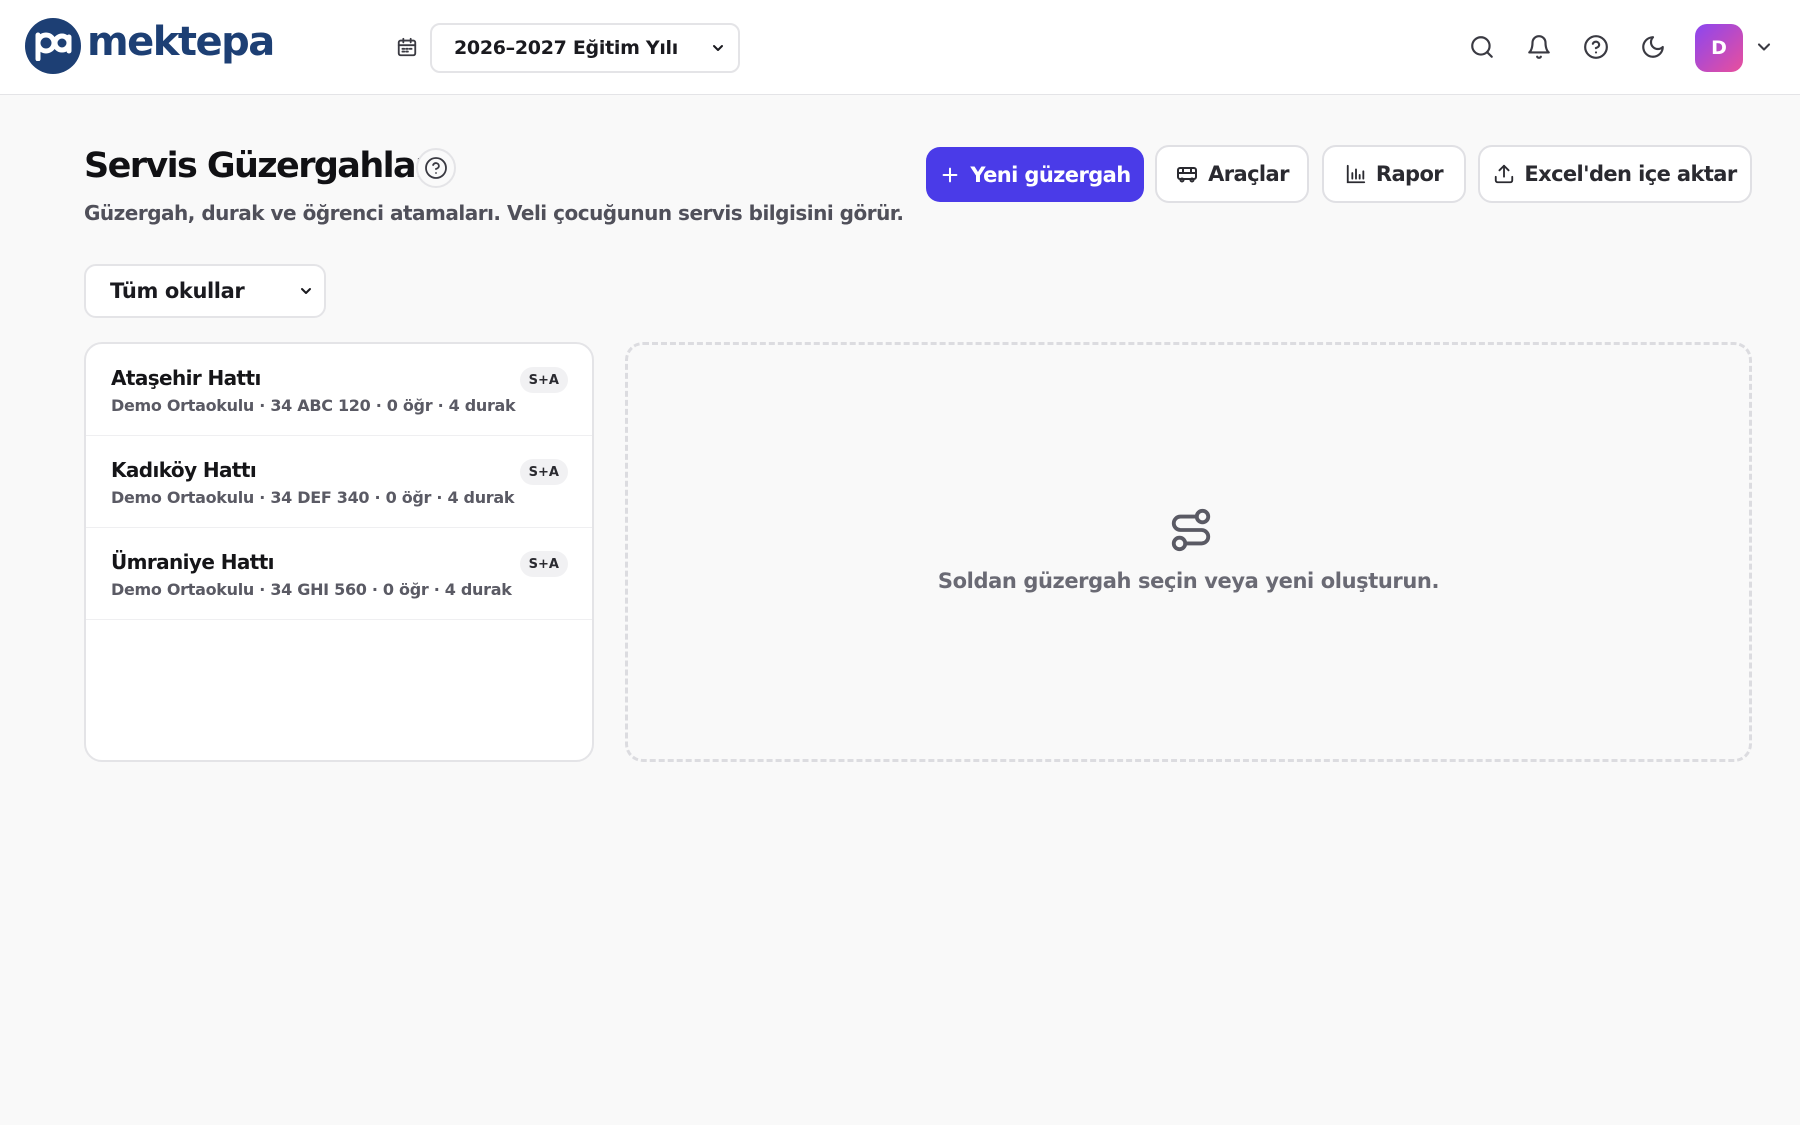 This screenshot has width=1800, height=1125. I want to click on upload-icon, so click(1504, 174).